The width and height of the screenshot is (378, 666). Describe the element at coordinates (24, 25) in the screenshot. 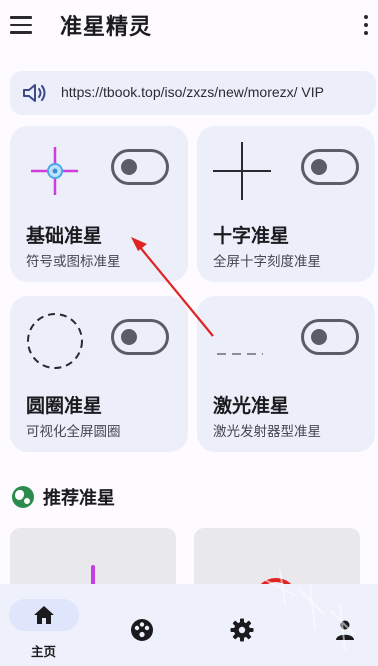

I see `hamburger-menu-icon` at that location.